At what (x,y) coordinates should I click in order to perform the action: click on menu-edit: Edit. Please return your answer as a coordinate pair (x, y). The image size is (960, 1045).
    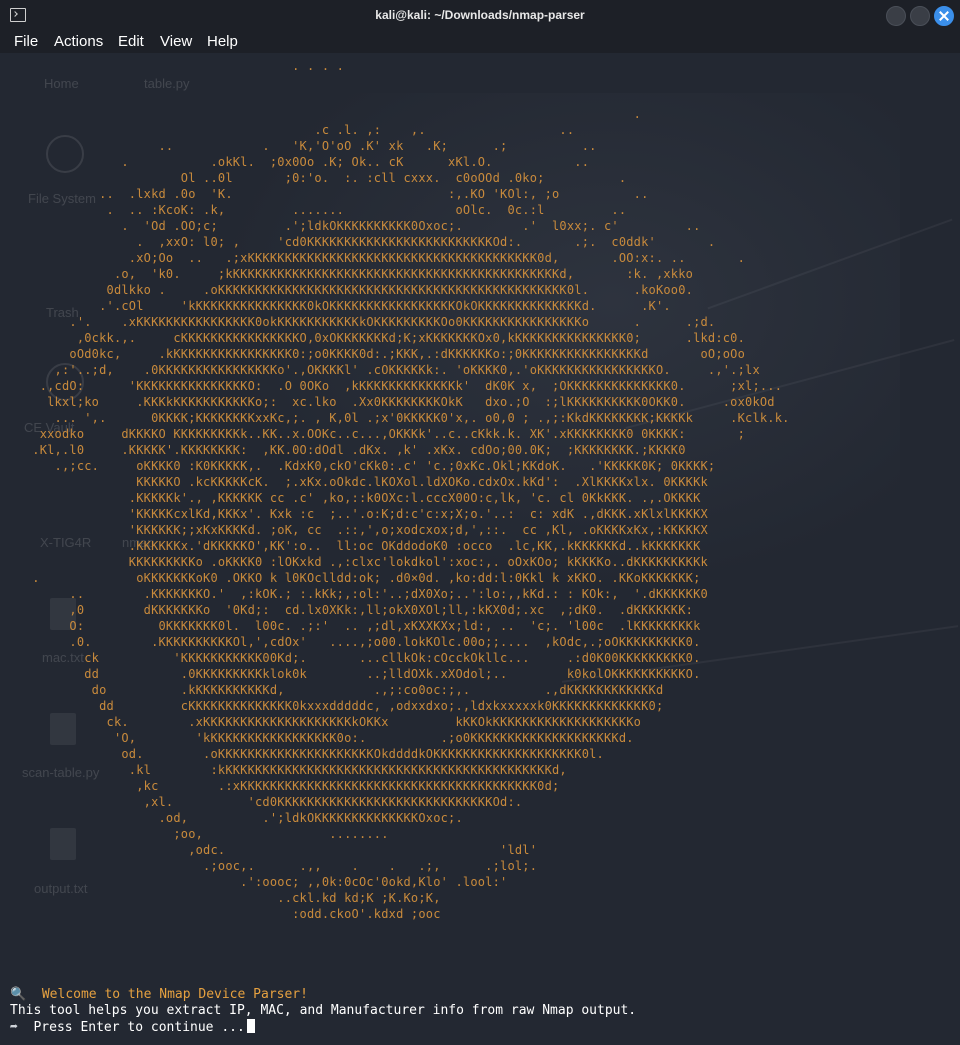
    Looking at the image, I should click on (131, 41).